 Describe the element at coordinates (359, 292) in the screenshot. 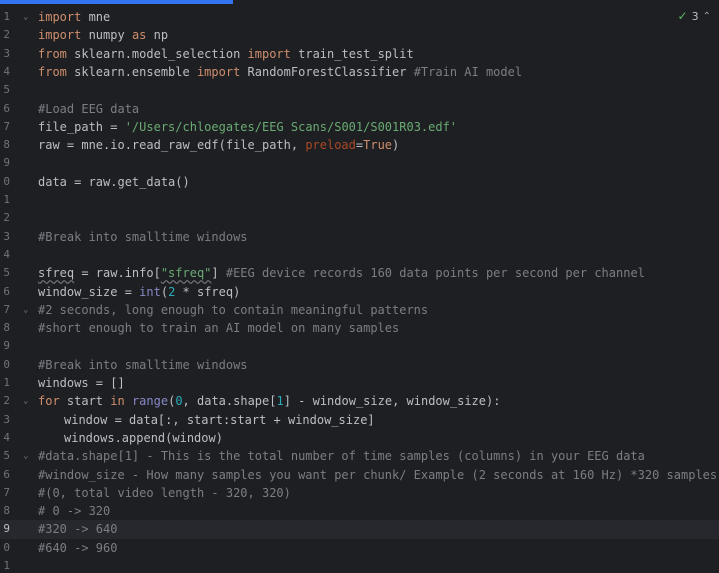

I see `code-line: 6 window_size = int(2 * sfreq)` at that location.